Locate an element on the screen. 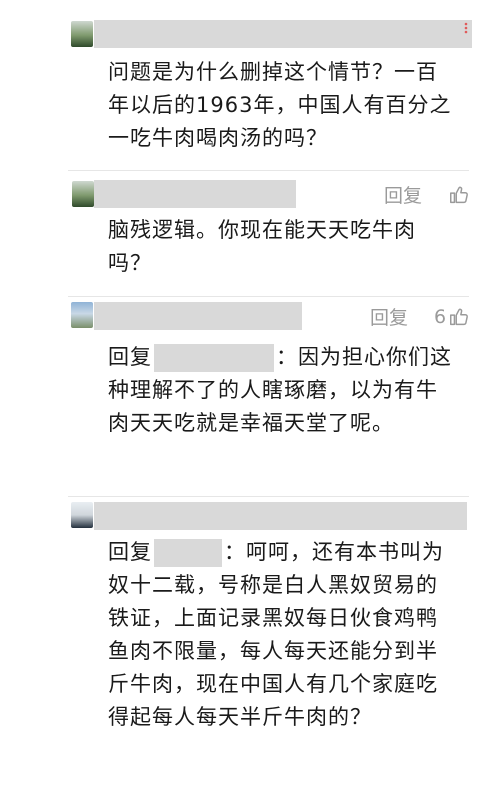 The width and height of the screenshot is (491, 800). comment-actions: 回复 is located at coordinates (427, 194).